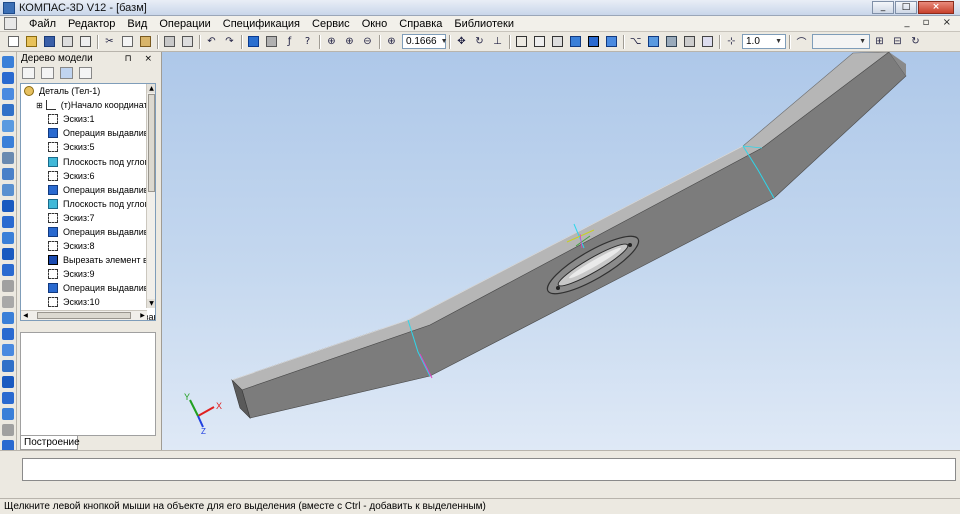 The image size is (960, 514). What do you see at coordinates (88, 147) in the screenshot?
I see `tree-item: Эскиз:5` at bounding box center [88, 147].